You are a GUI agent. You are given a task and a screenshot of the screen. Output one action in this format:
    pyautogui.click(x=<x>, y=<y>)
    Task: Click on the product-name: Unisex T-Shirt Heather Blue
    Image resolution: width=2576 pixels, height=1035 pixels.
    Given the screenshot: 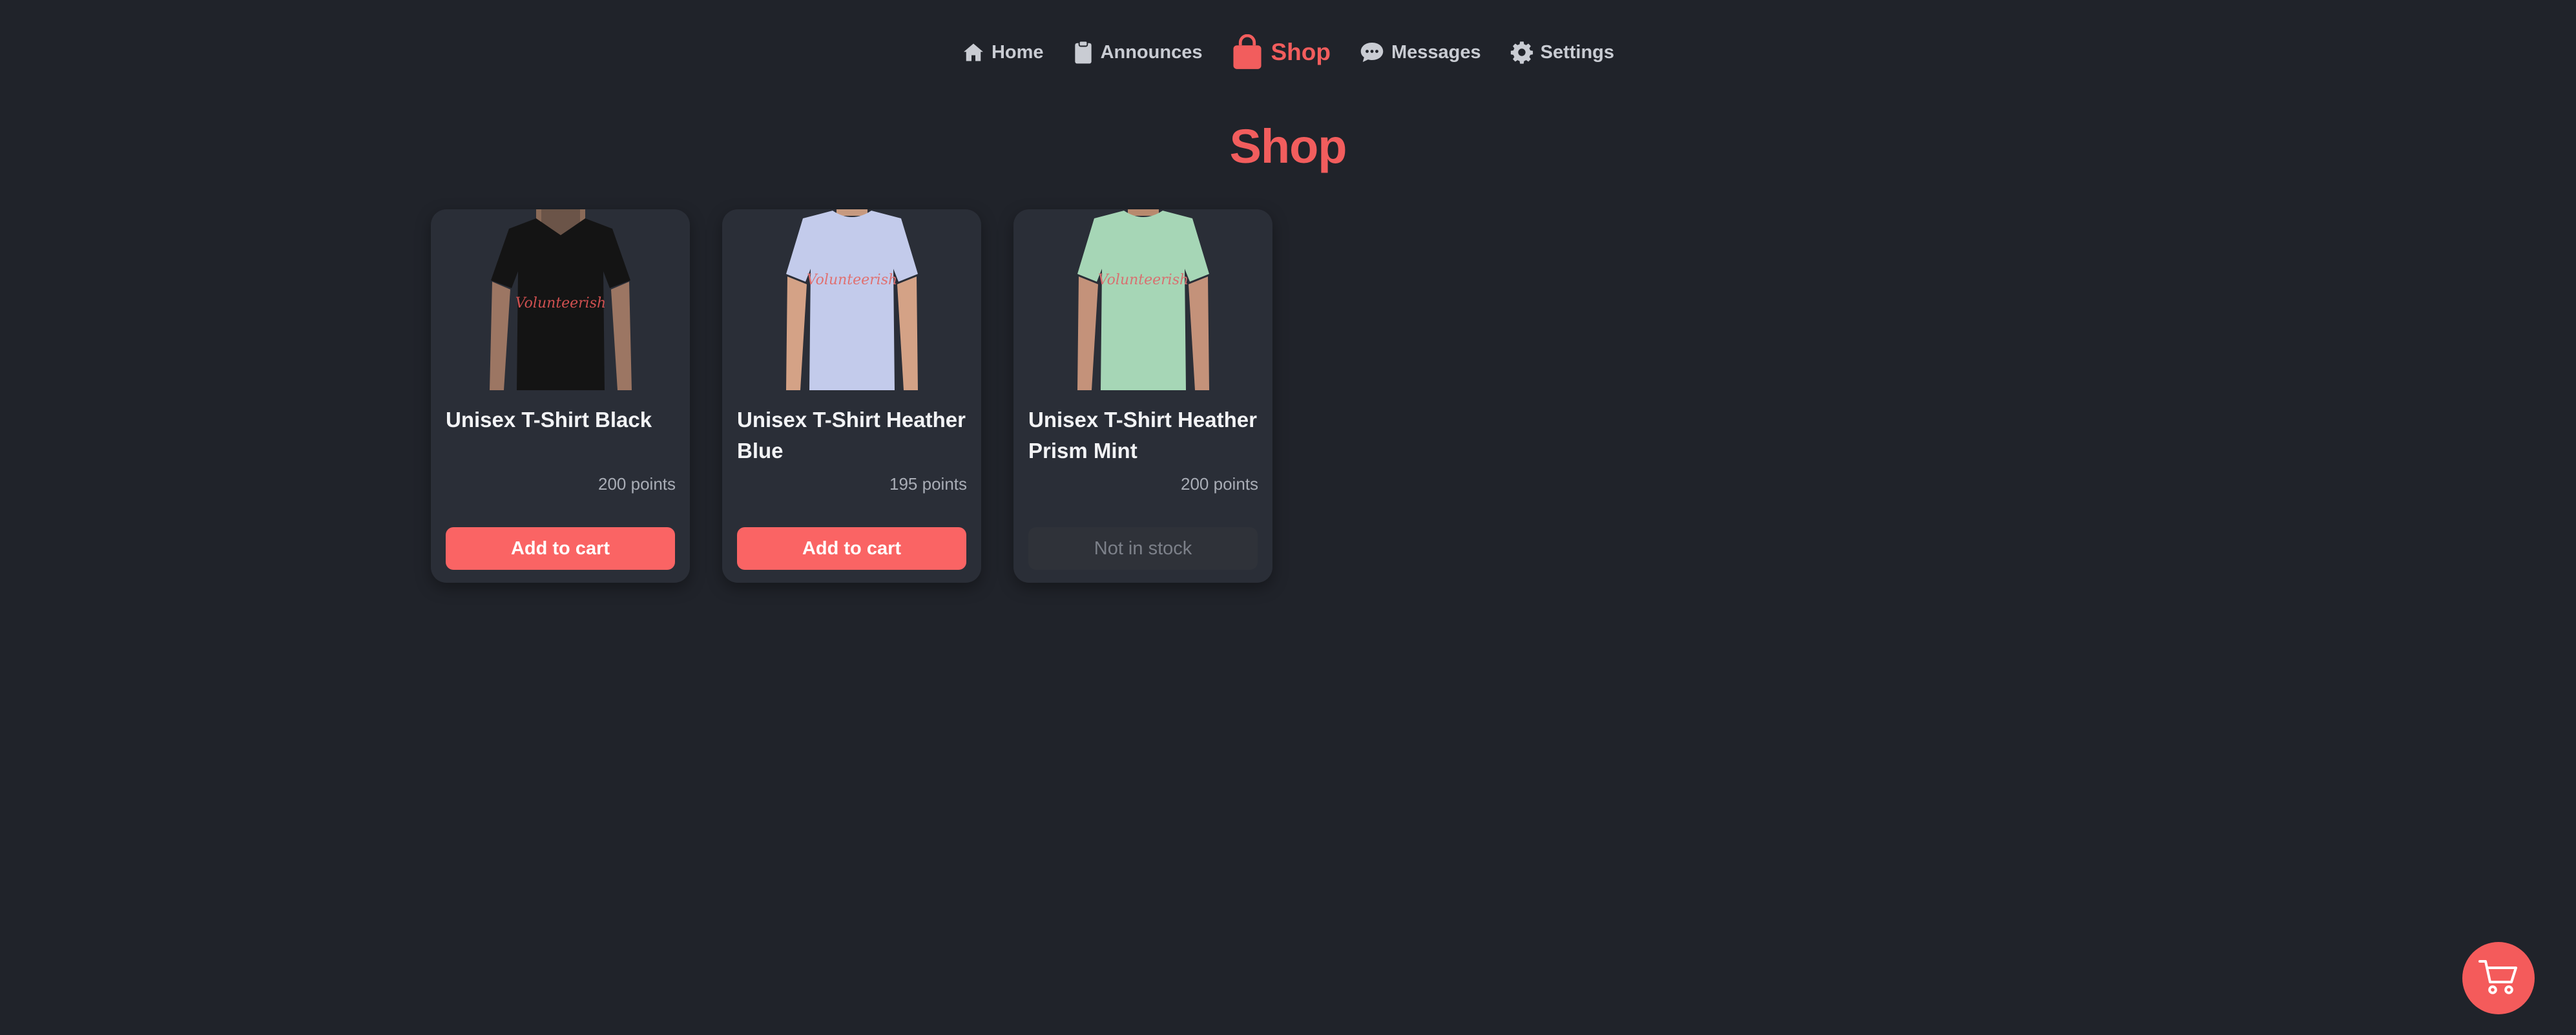 What is the action you would take?
    pyautogui.click(x=851, y=435)
    